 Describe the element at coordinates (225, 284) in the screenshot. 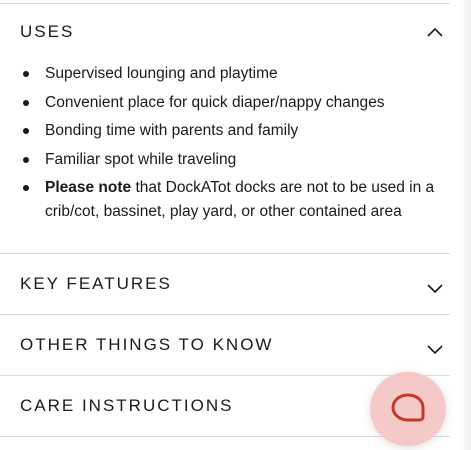

I see `accordion-header-key-features: KEY FEATURES` at that location.